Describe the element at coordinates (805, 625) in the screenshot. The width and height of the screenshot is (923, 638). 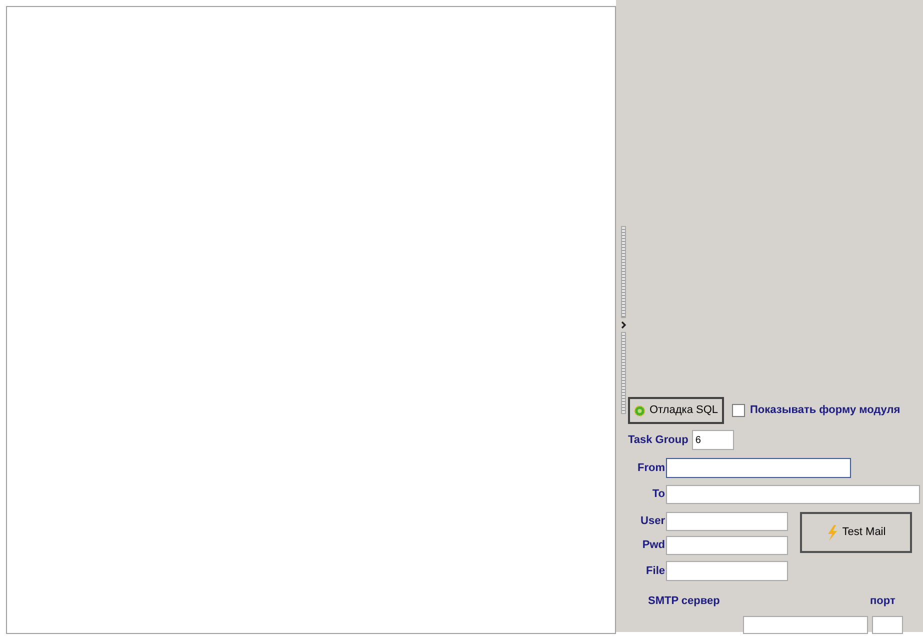
I see `smtp-server-field` at that location.